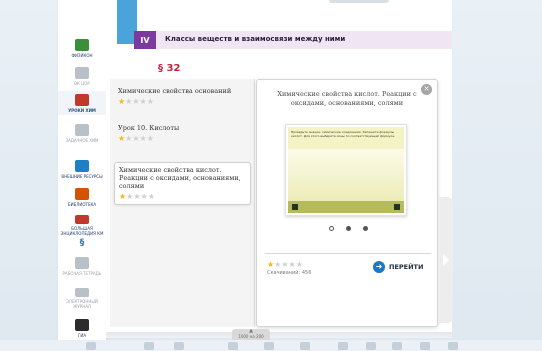 This screenshot has height=351, width=542. Describe the element at coordinates (149, 128) in the screenshot. I see `lesson-title: Урок 10. Кислоты` at that location.